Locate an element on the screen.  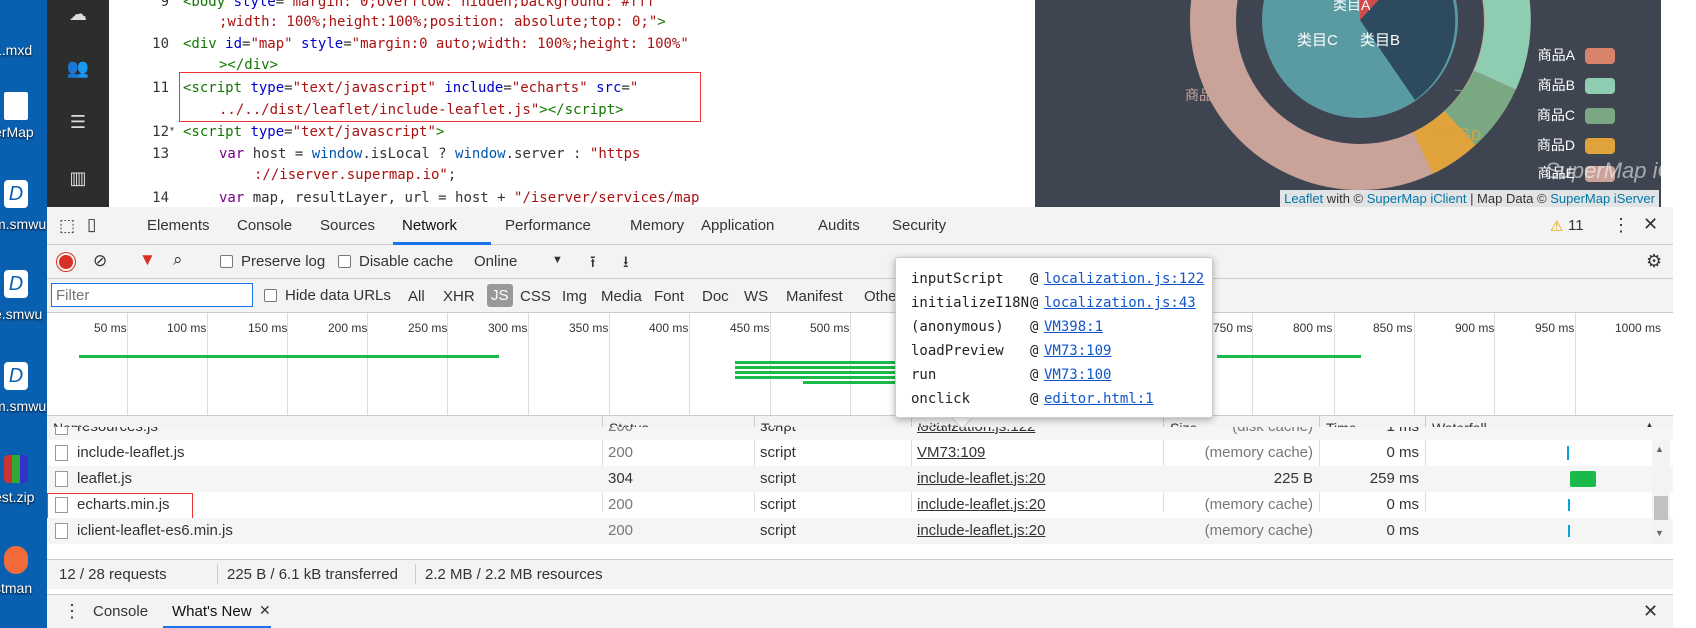
stack-source-link: VM73:109 is located at coordinates (1077, 351).